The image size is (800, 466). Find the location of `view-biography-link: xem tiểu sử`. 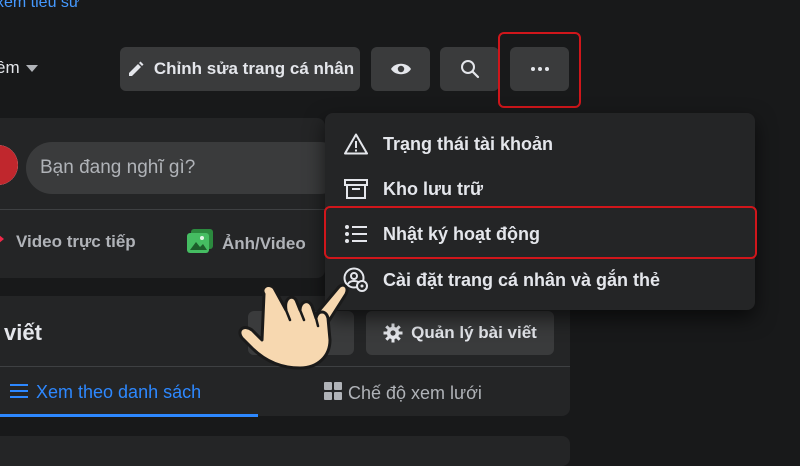

view-biography-link: xem tiểu sử is located at coordinates (40, 6).